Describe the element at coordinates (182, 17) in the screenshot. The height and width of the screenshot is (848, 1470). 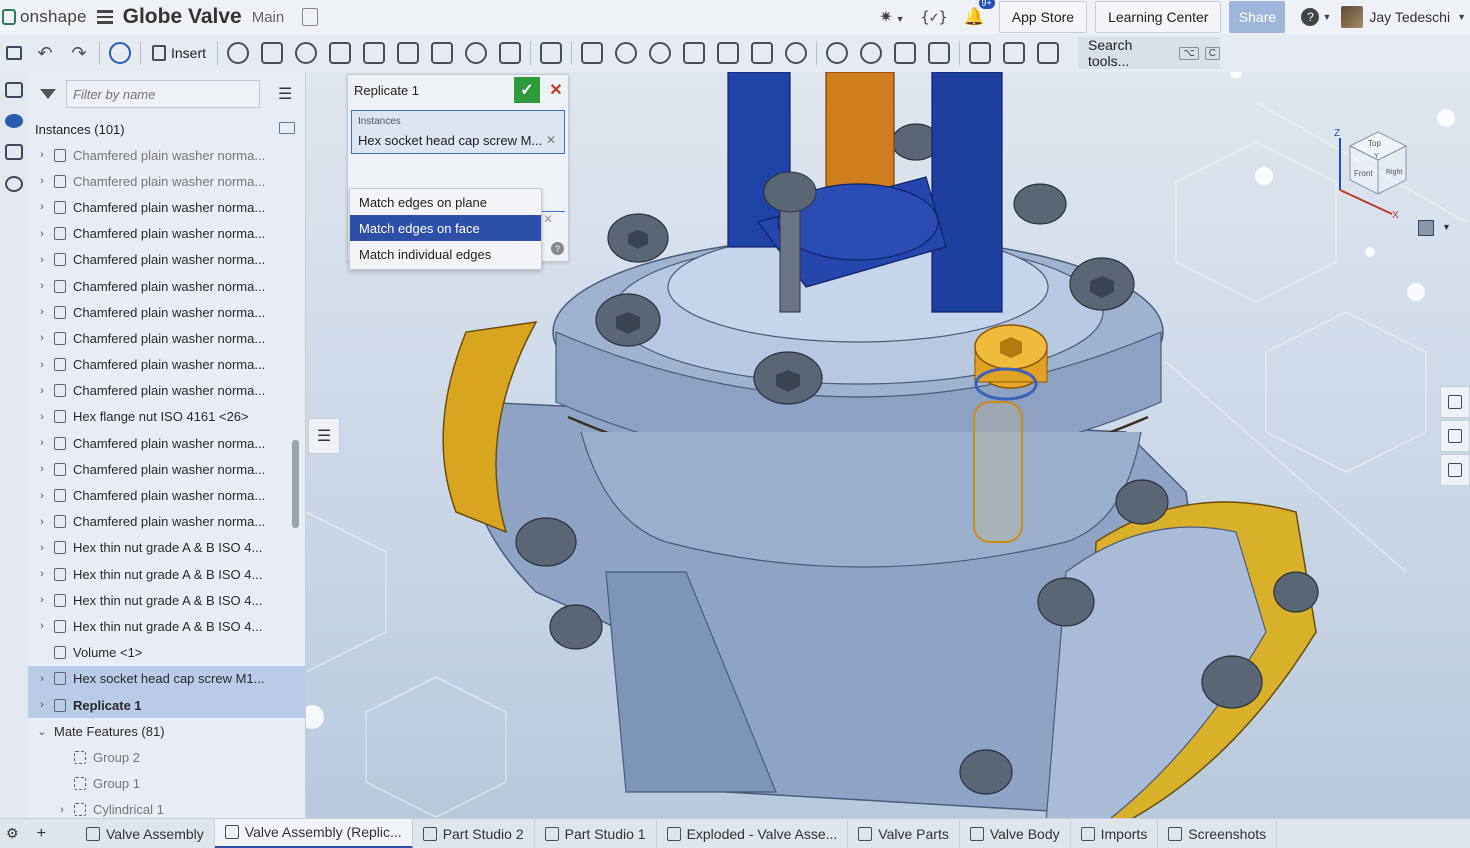
I see `document-title: Globe Valve` at that location.